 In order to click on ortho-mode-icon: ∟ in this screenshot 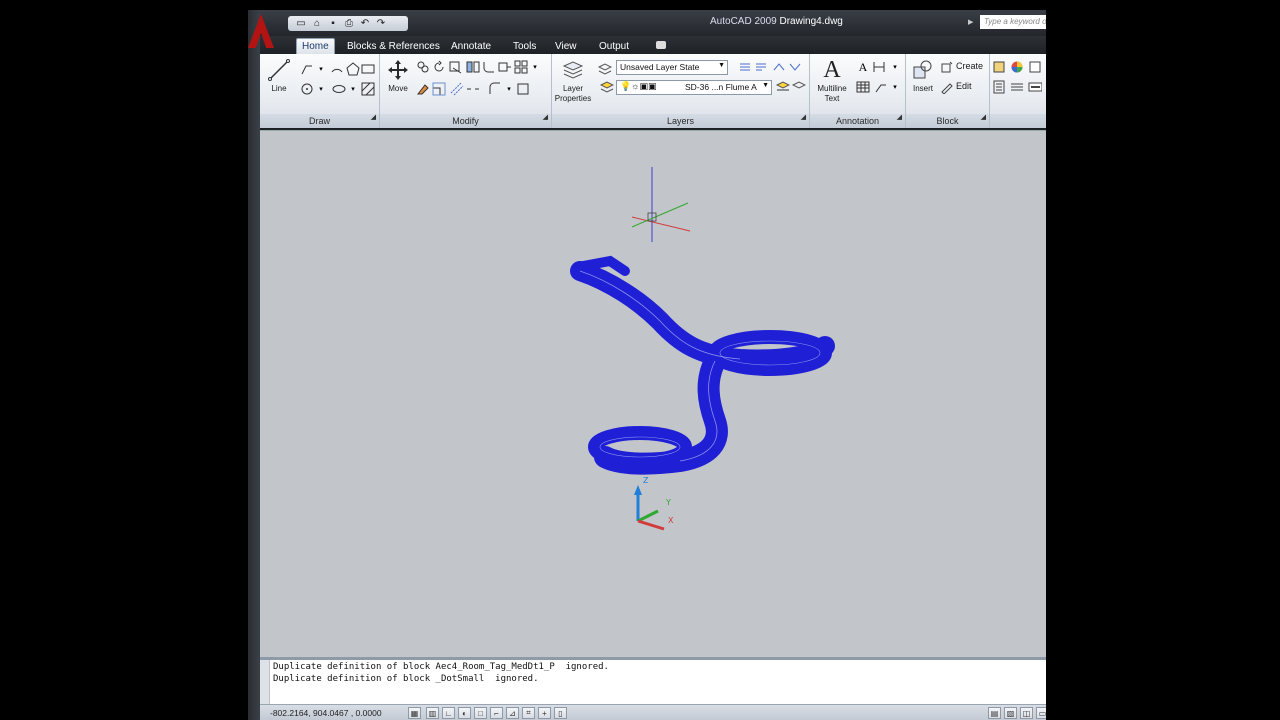, I will do `click(448, 713)`.